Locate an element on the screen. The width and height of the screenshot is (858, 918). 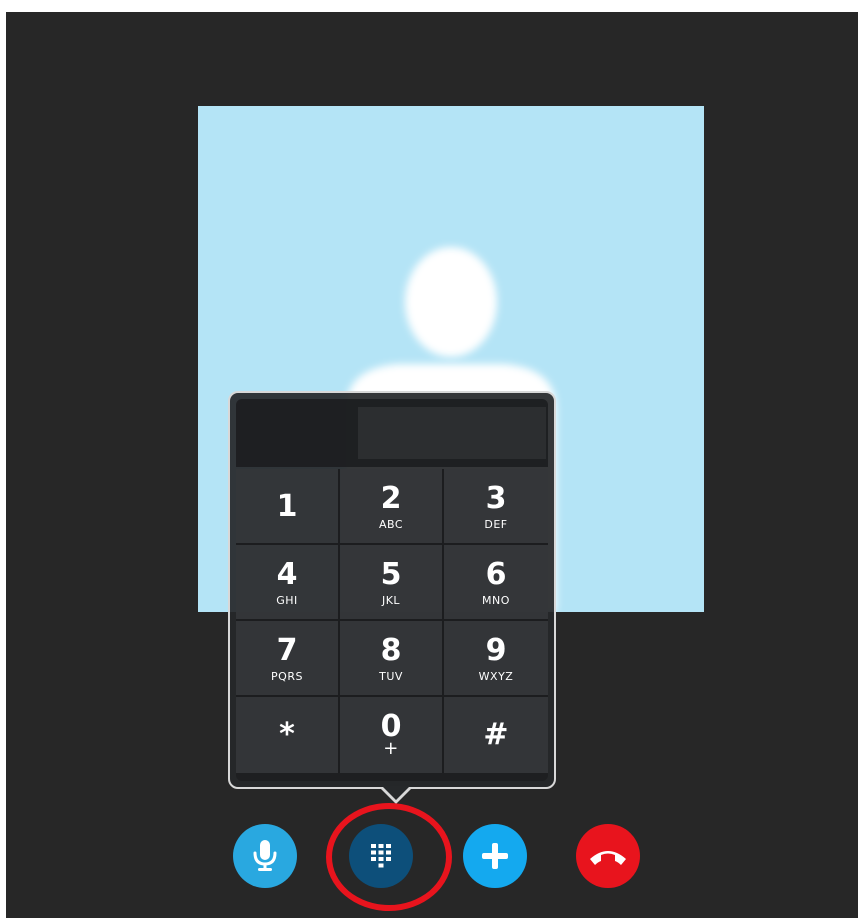
key-digit: 9 is located at coordinates (496, 650).